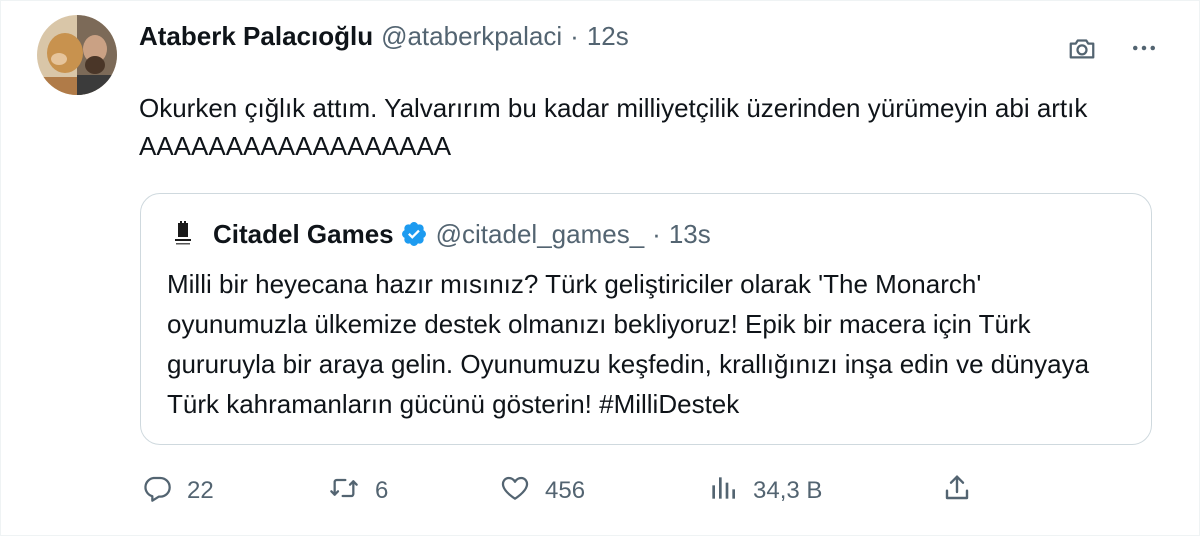 Image resolution: width=1200 pixels, height=536 pixels. What do you see at coordinates (157, 491) in the screenshot?
I see `reply-icon` at bounding box center [157, 491].